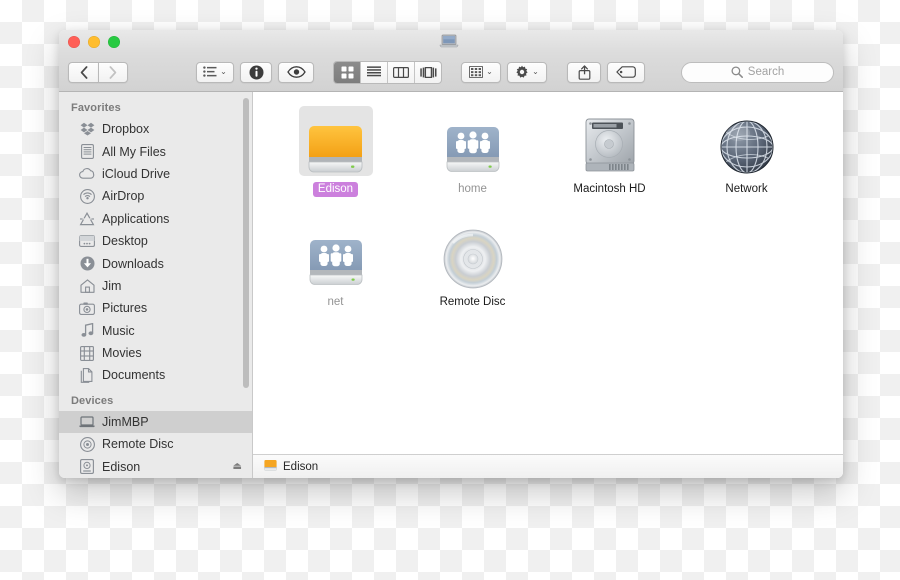  Describe the element at coordinates (87, 331) in the screenshot. I see `music-icon` at that location.